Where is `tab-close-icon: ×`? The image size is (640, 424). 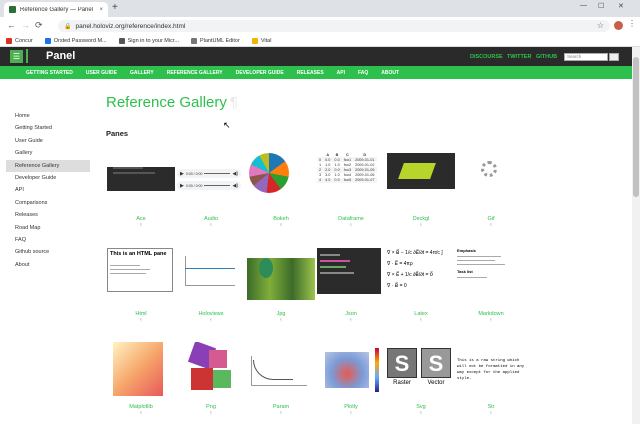 tab-close-icon: × is located at coordinates (101, 10).